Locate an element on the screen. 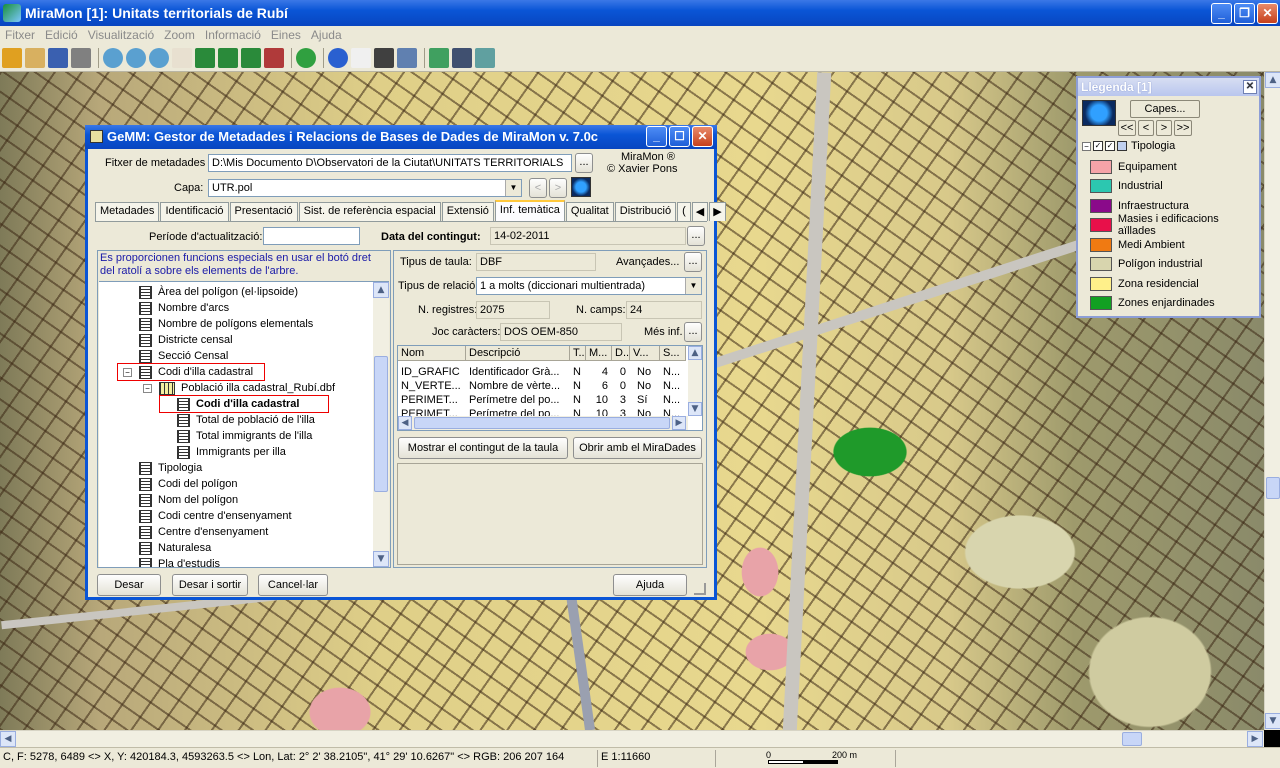  tab-distribucio: Distribució is located at coordinates (645, 211).